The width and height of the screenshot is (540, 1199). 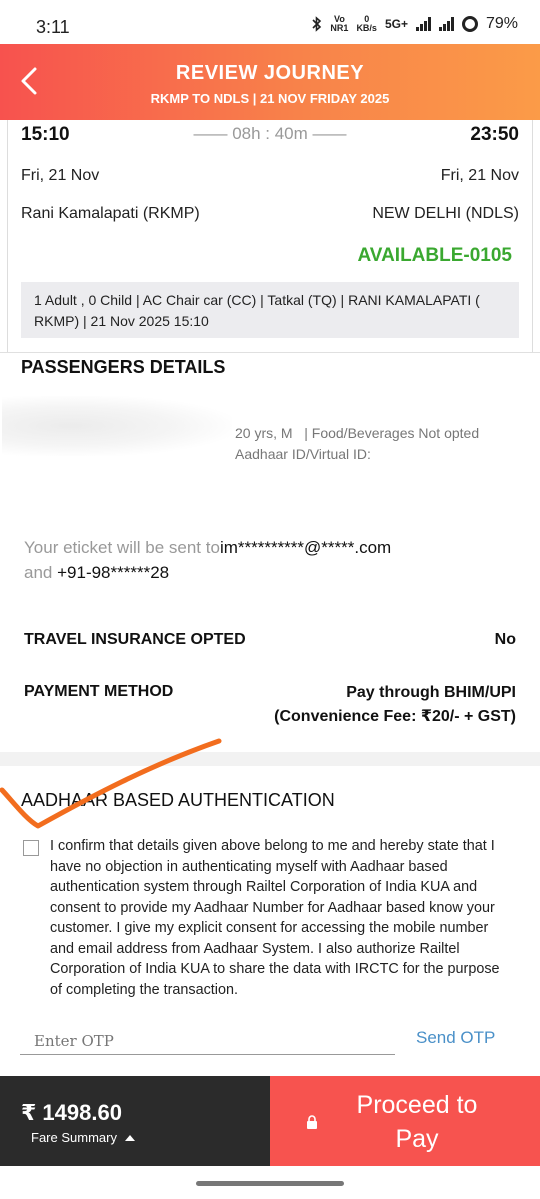 I want to click on convenience-fee: (Convenience Fee: ₹20/- + GST), so click(x=395, y=716).